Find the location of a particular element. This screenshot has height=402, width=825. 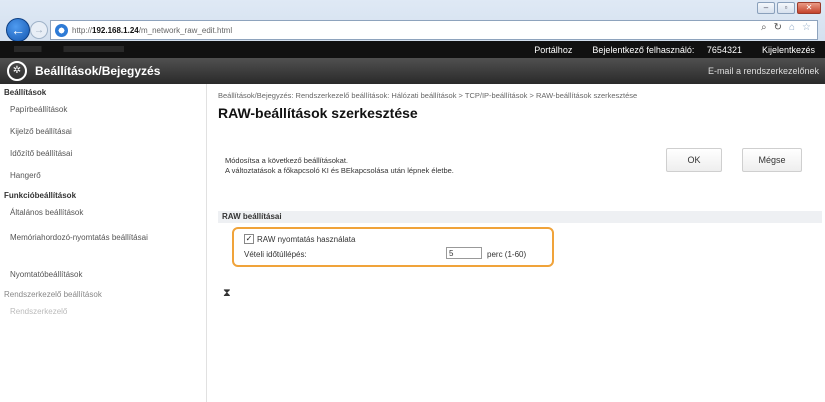

sidebar-heading-functions: Funkcióbeállítások is located at coordinates (40, 195).